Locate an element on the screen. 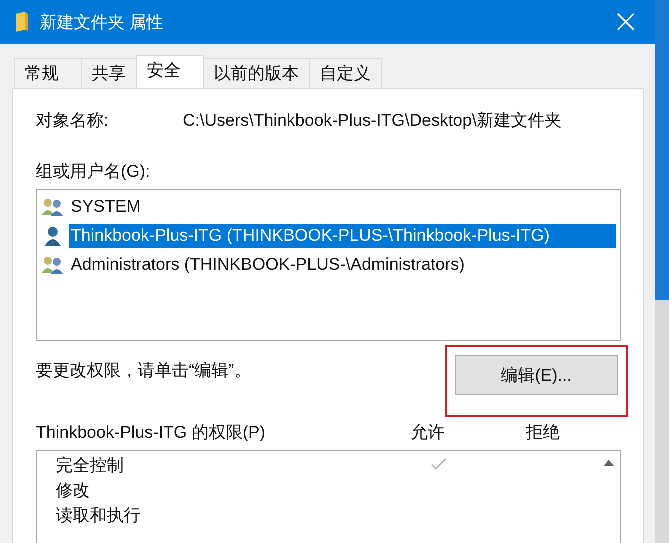 The image size is (669, 543). deny-column-header: 拒绝 is located at coordinates (543, 433).